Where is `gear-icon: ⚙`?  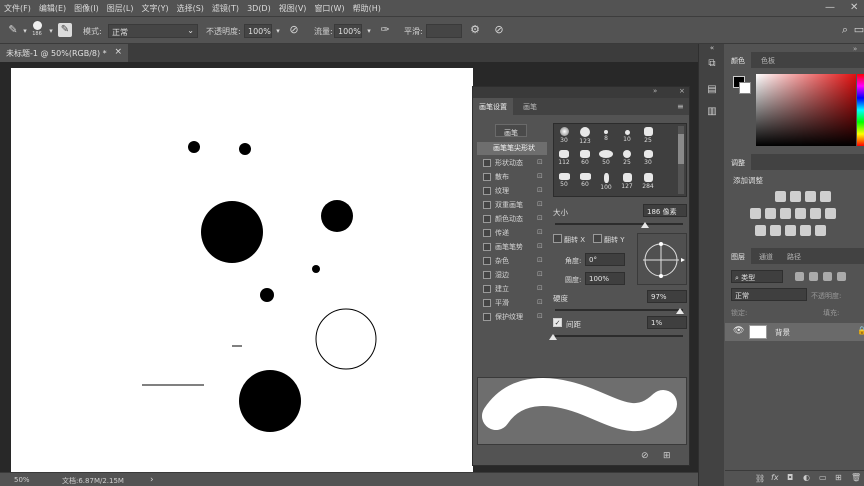
gear-icon: ⚙ is located at coordinates (475, 30).